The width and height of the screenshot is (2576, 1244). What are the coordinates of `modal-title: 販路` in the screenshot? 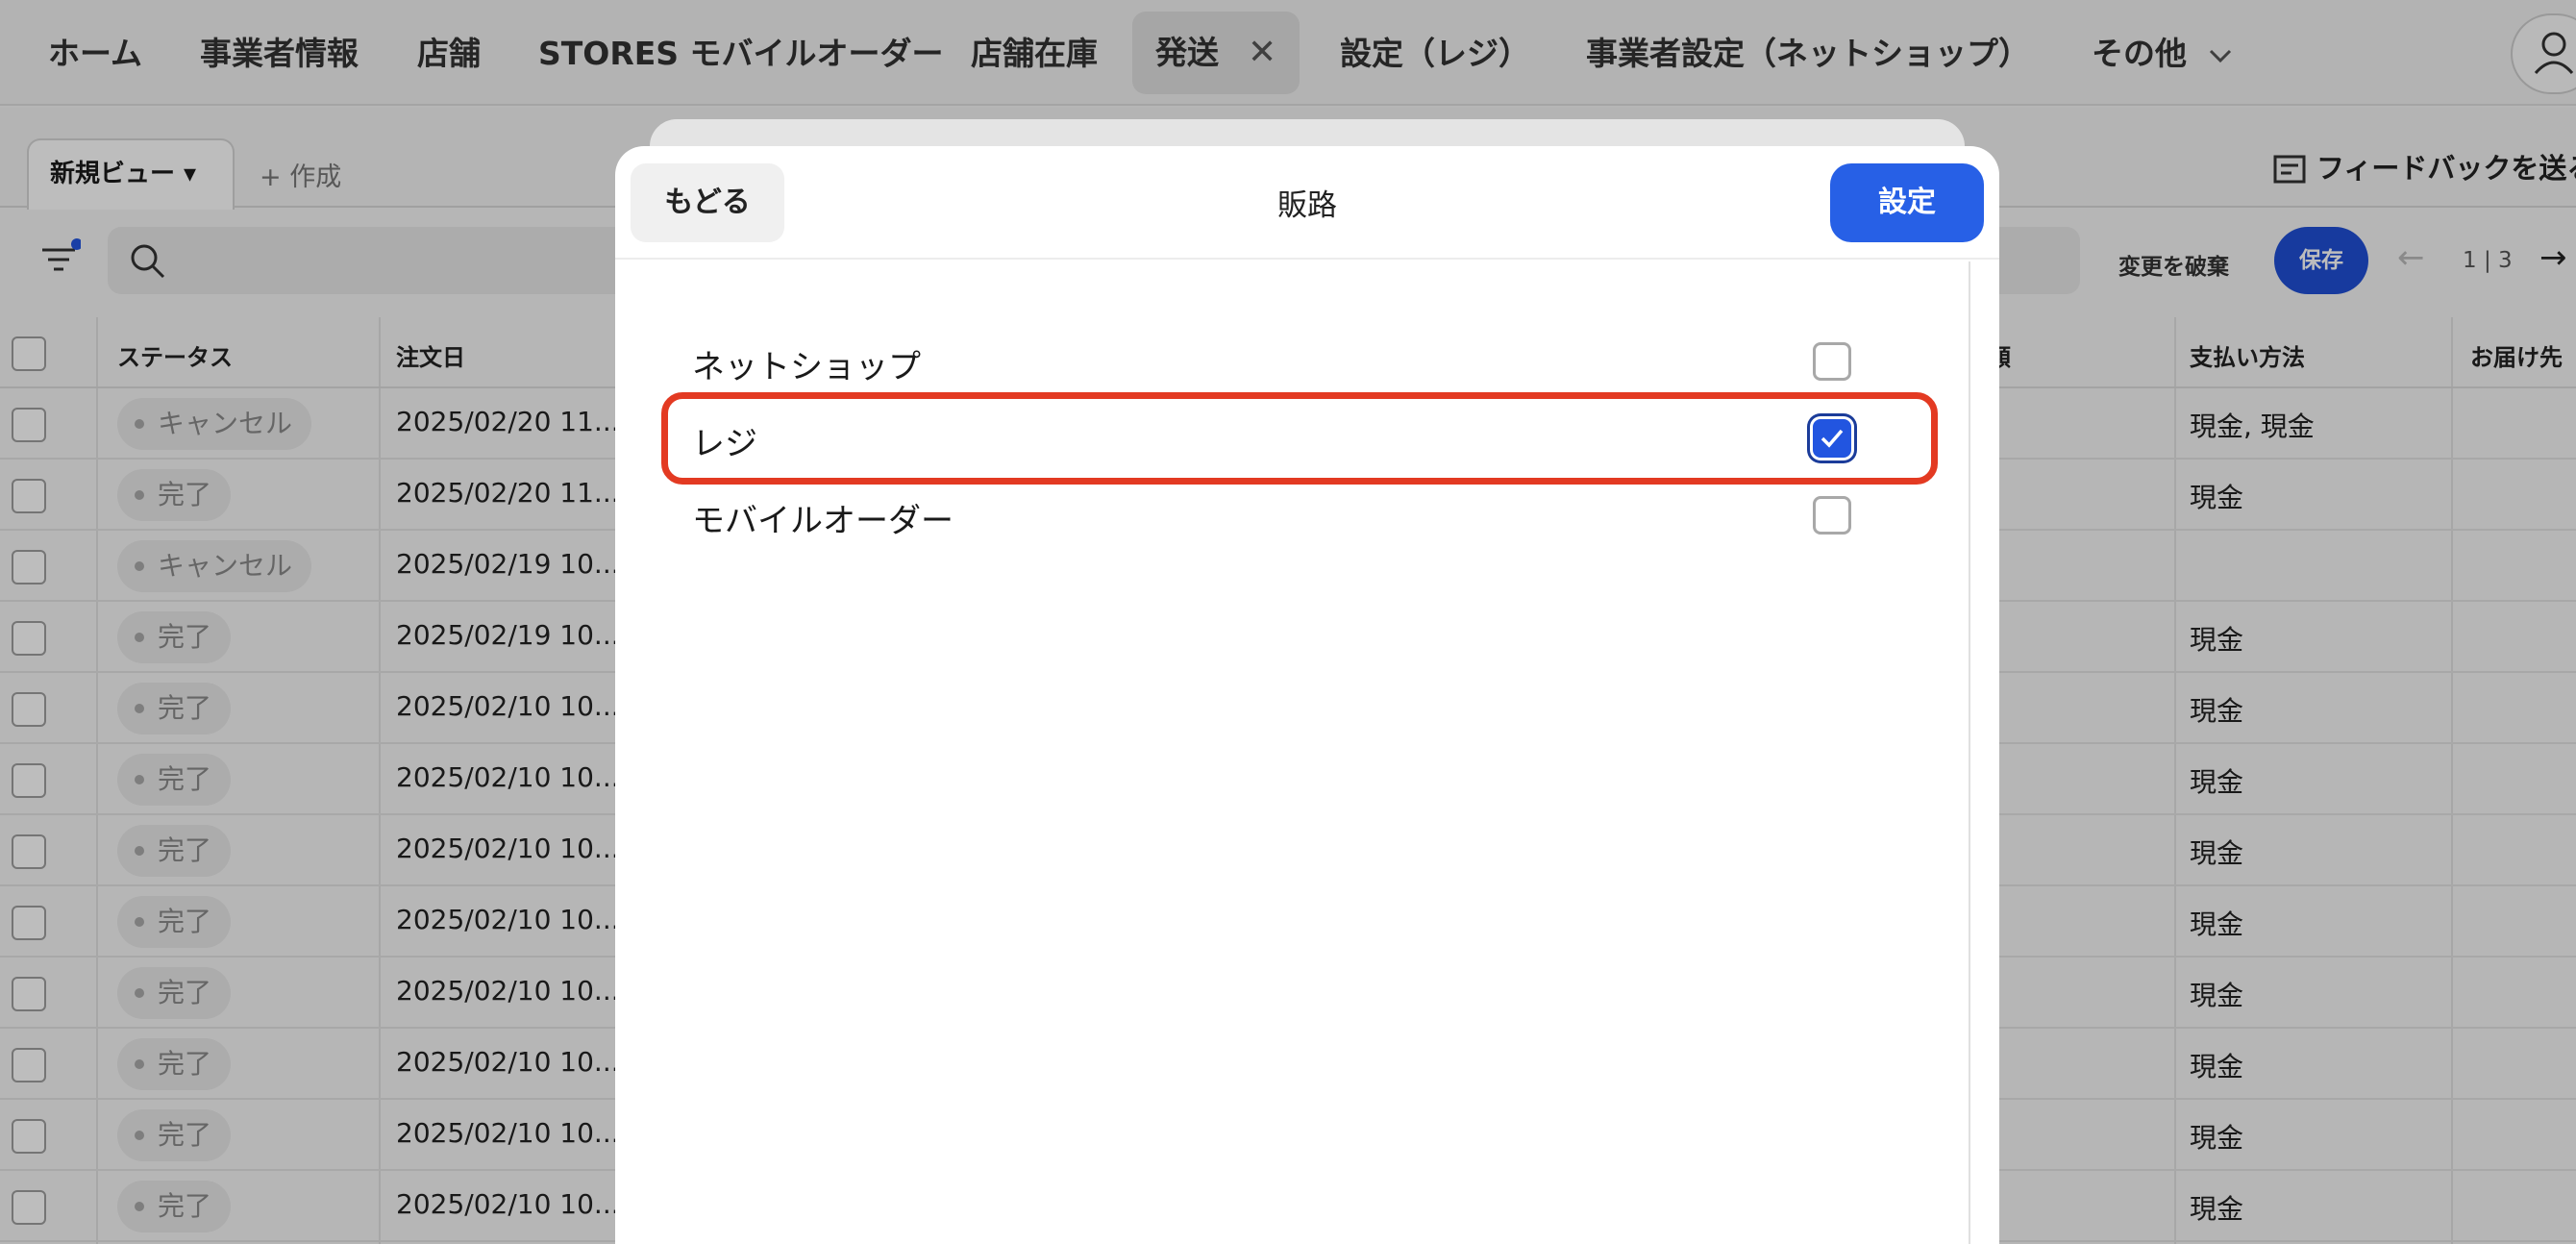 It's located at (1307, 205).